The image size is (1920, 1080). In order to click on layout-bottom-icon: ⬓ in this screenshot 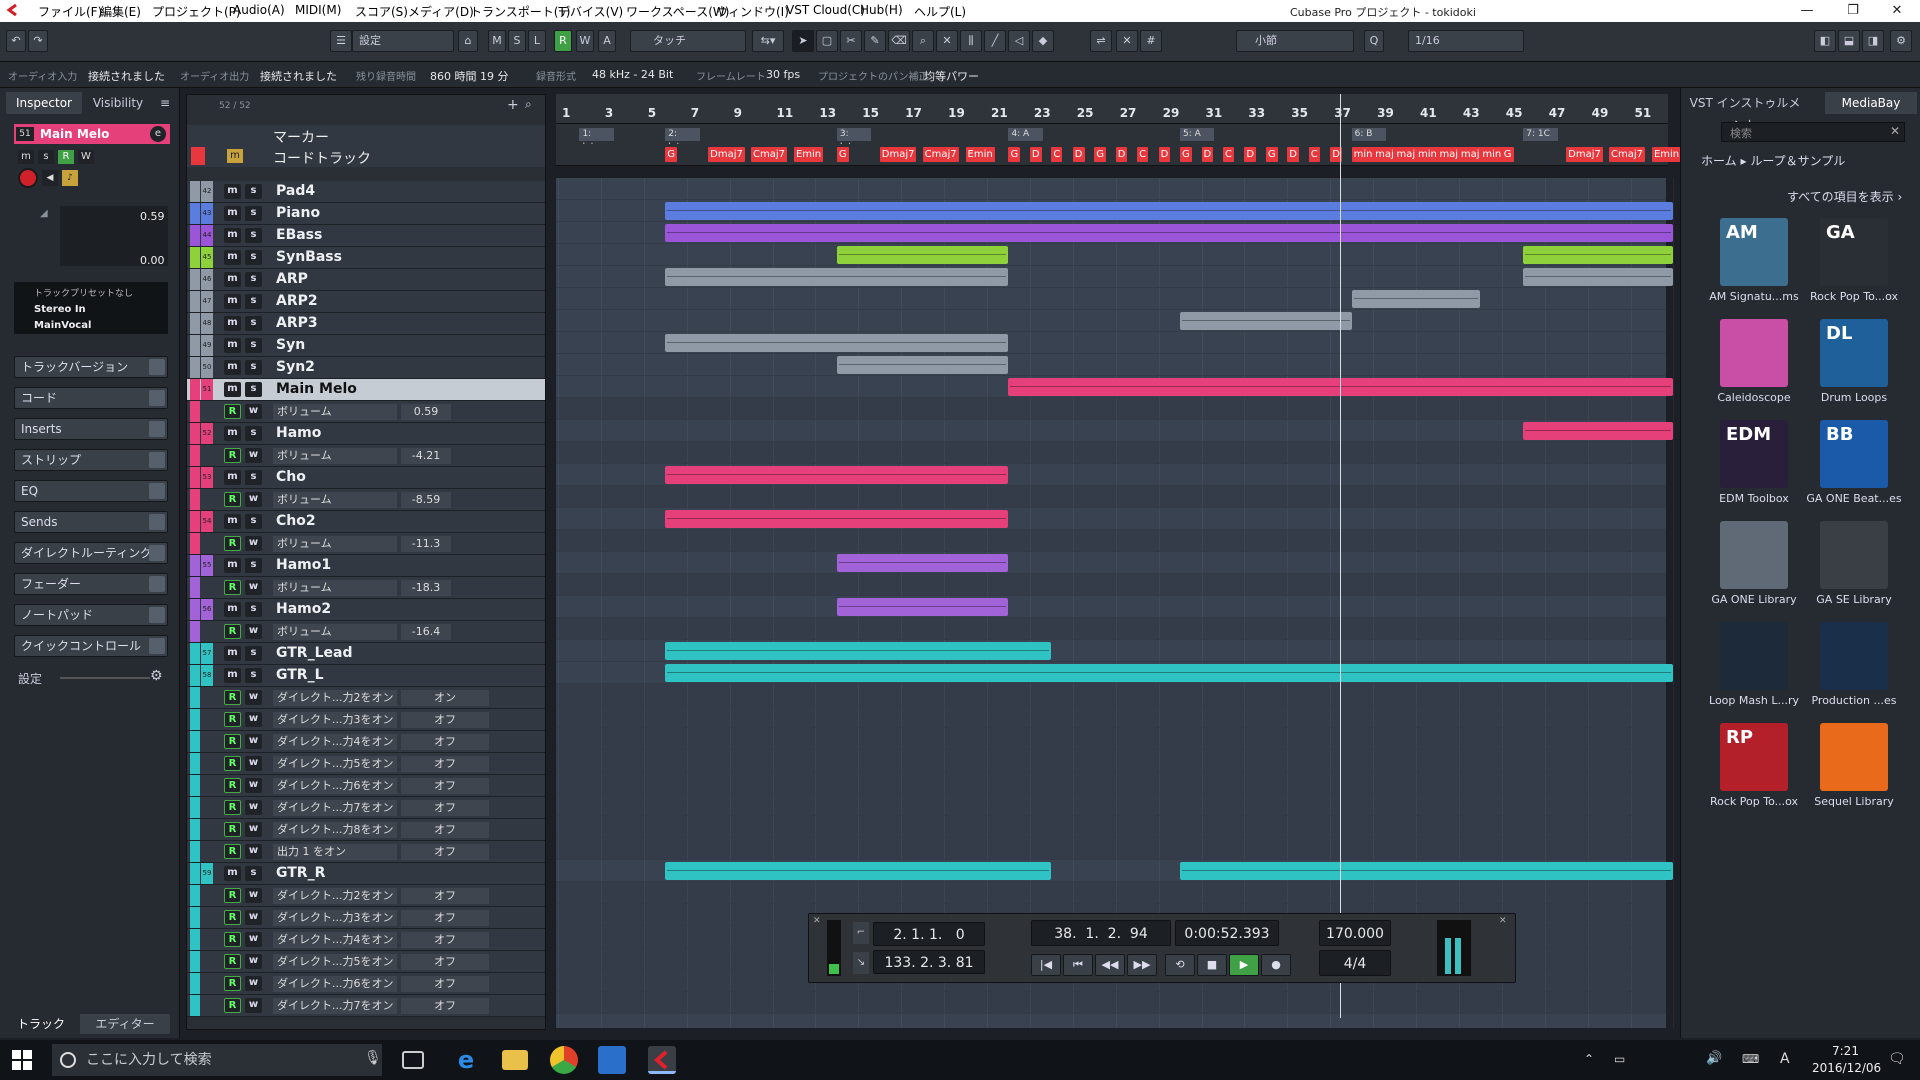, I will do `click(1849, 41)`.